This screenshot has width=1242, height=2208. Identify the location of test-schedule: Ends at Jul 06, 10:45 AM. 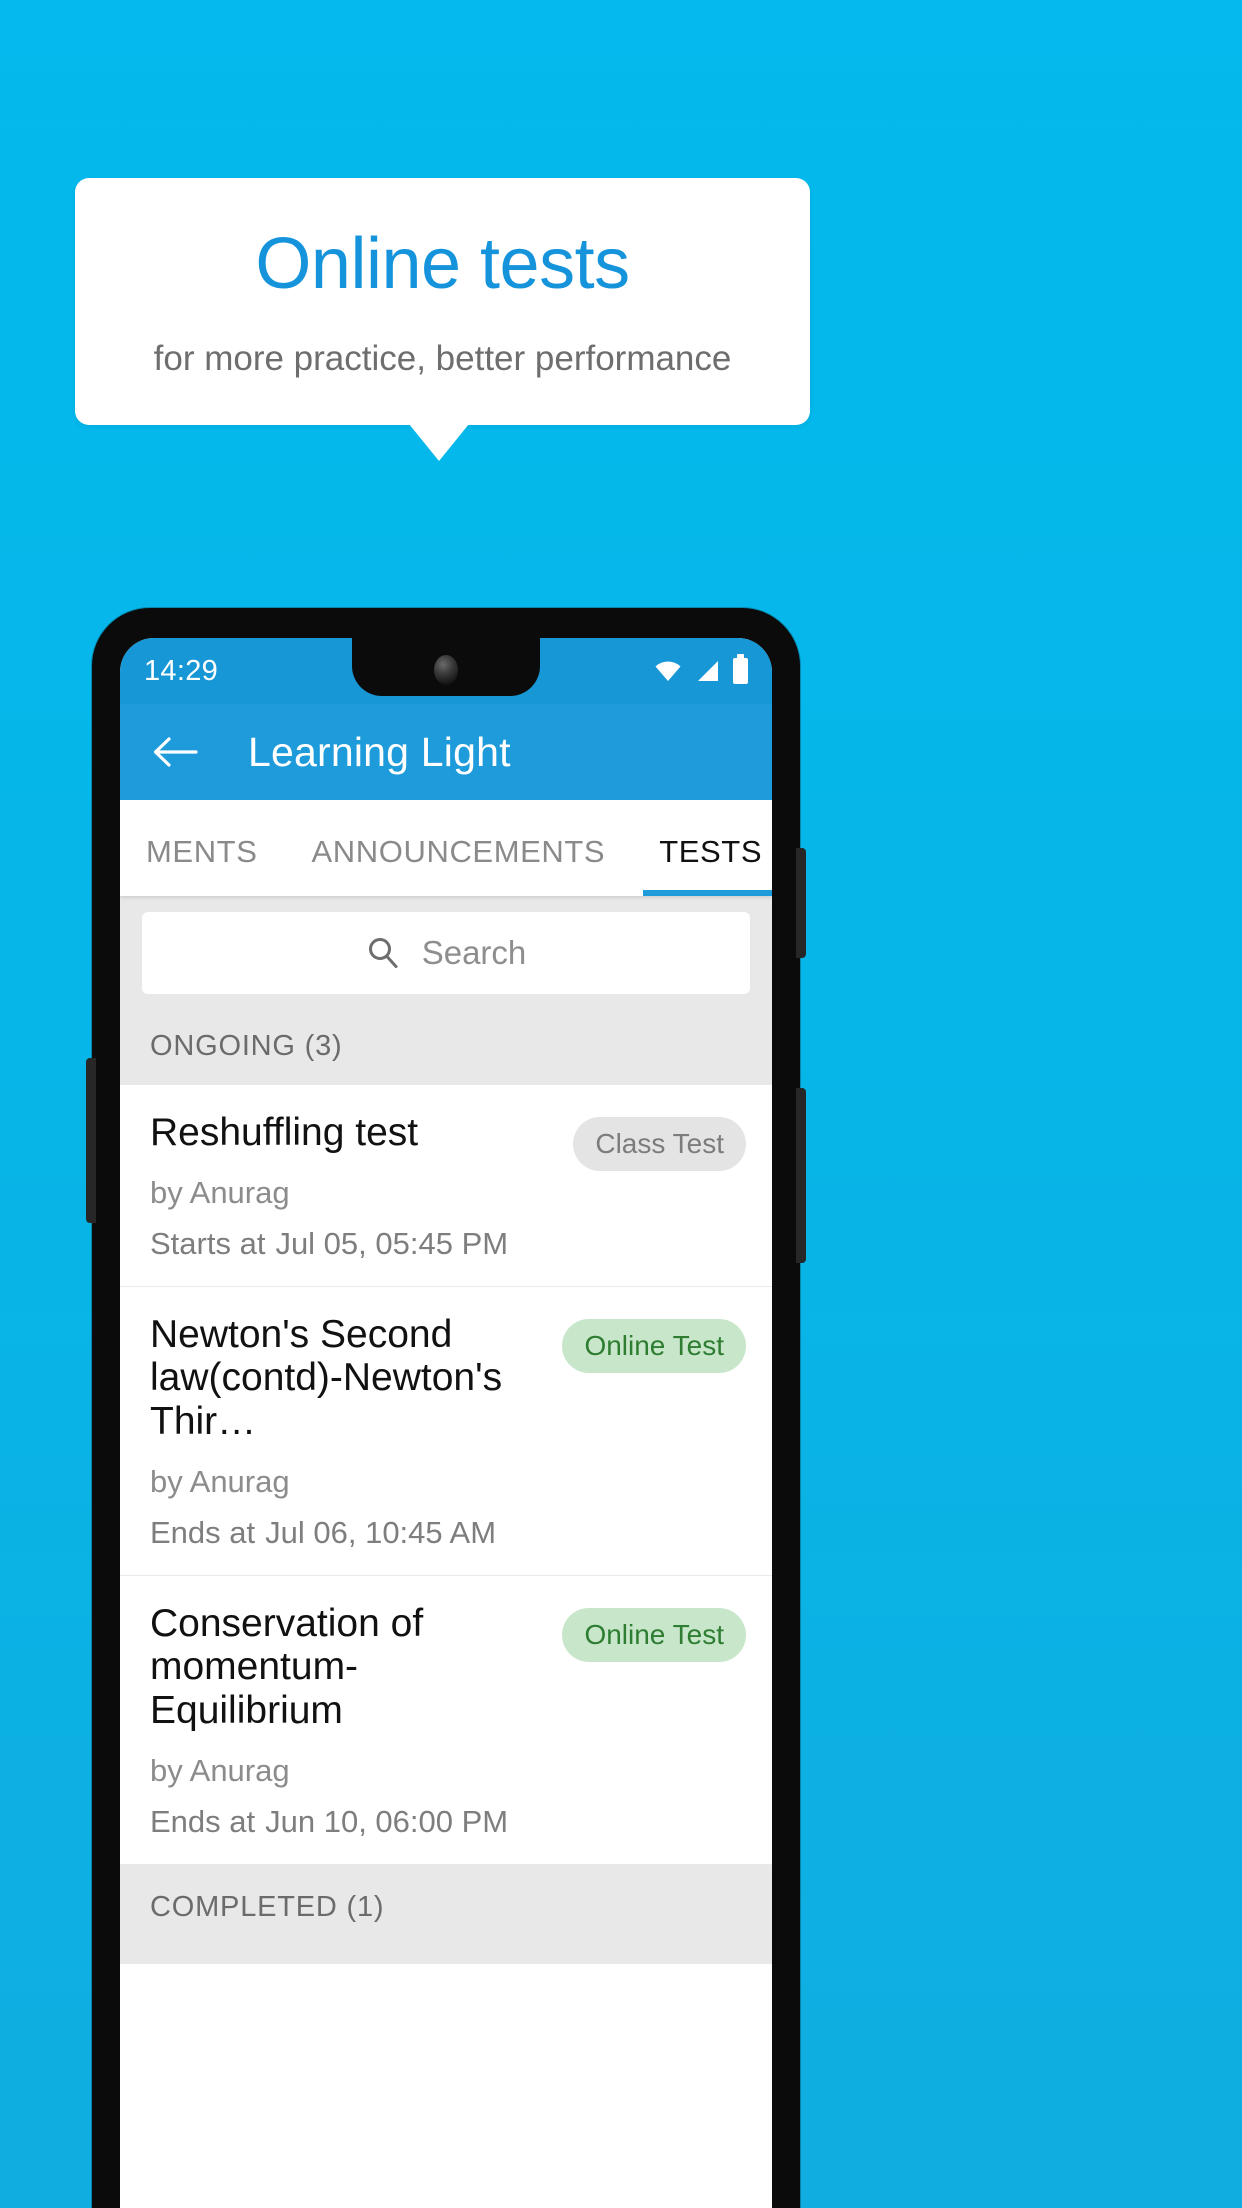
(349, 1533).